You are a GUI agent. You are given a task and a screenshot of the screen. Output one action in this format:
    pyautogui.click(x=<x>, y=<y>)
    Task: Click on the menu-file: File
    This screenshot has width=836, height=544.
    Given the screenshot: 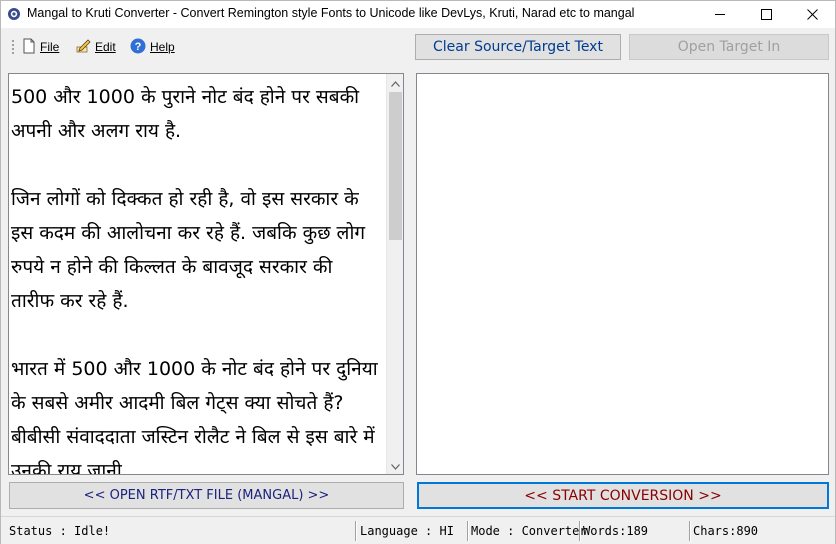 What is the action you would take?
    pyautogui.click(x=40, y=47)
    